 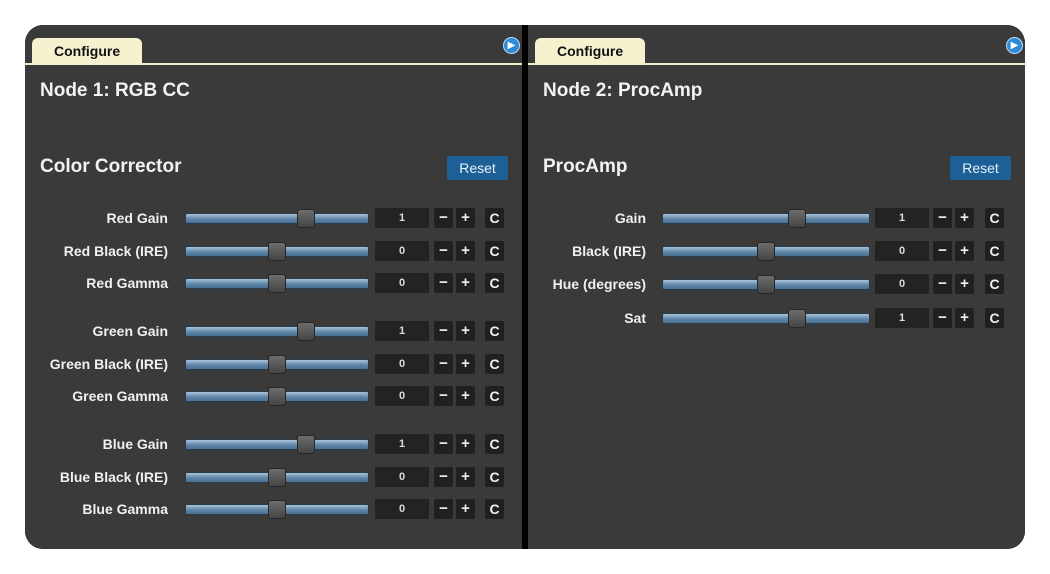 I want to click on control-row: Gain 1− + C, so click(x=776, y=218).